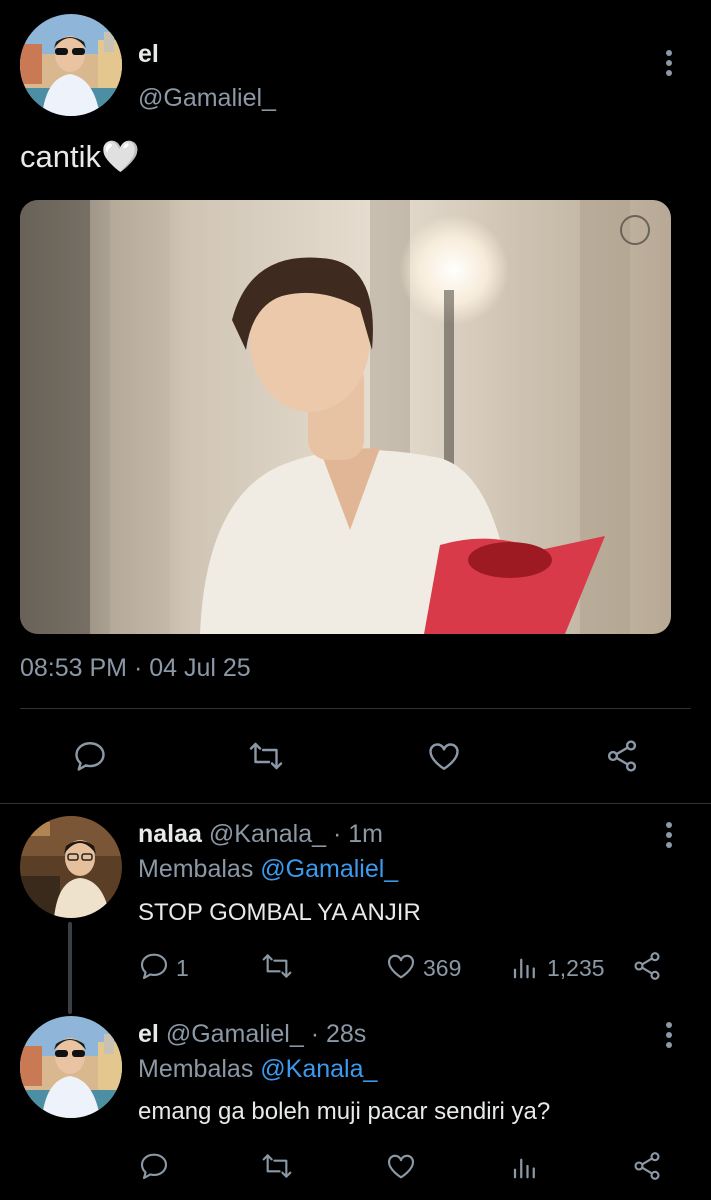 This screenshot has height=1200, width=711. Describe the element at coordinates (329, 869) in the screenshot. I see `mention-link: @Gamaliel_` at that location.